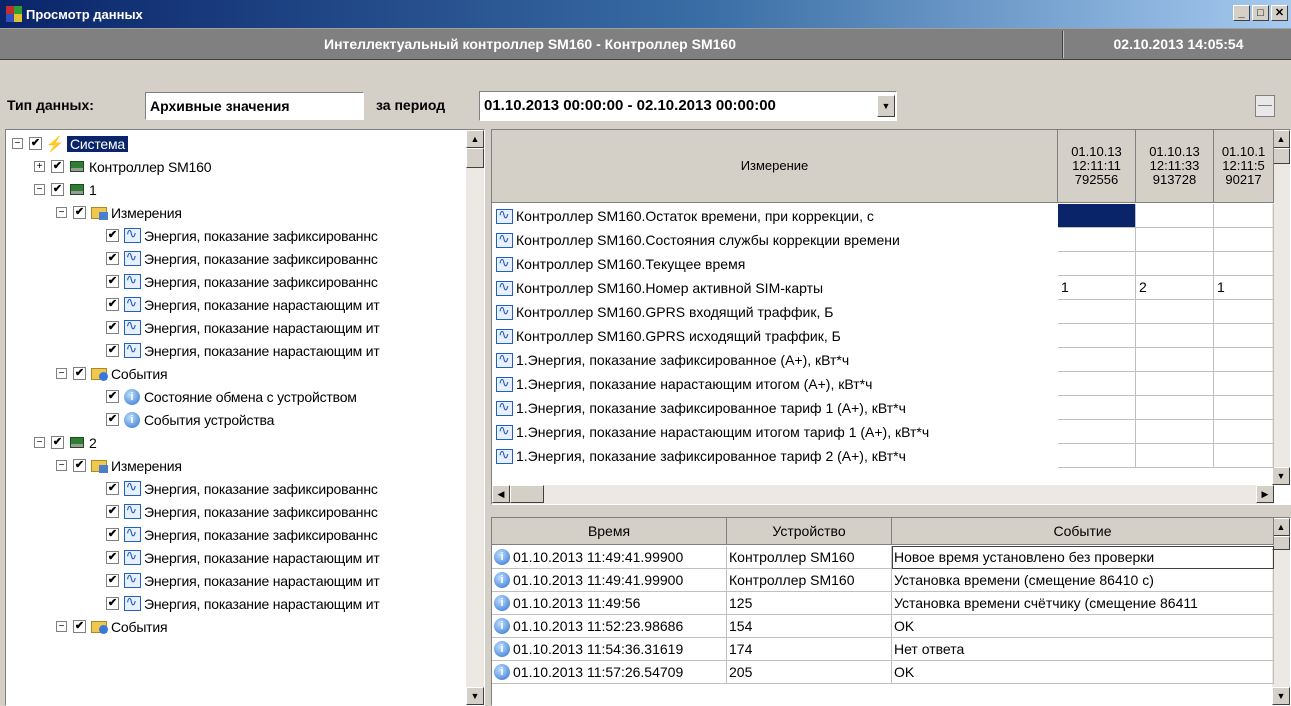 The height and width of the screenshot is (706, 1291). Describe the element at coordinates (250, 442) in the screenshot. I see `tree-node: − ✔ 2` at that location.